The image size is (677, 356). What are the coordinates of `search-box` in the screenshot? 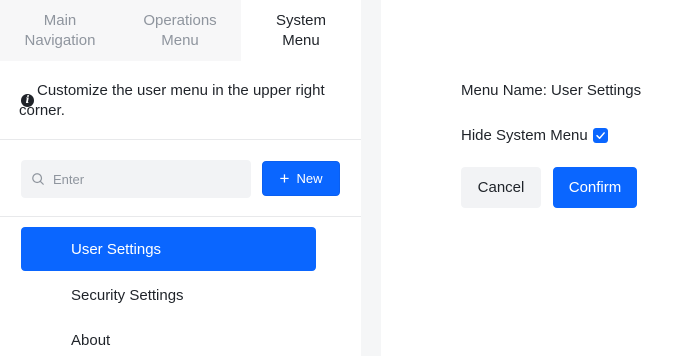 It's located at (136, 179).